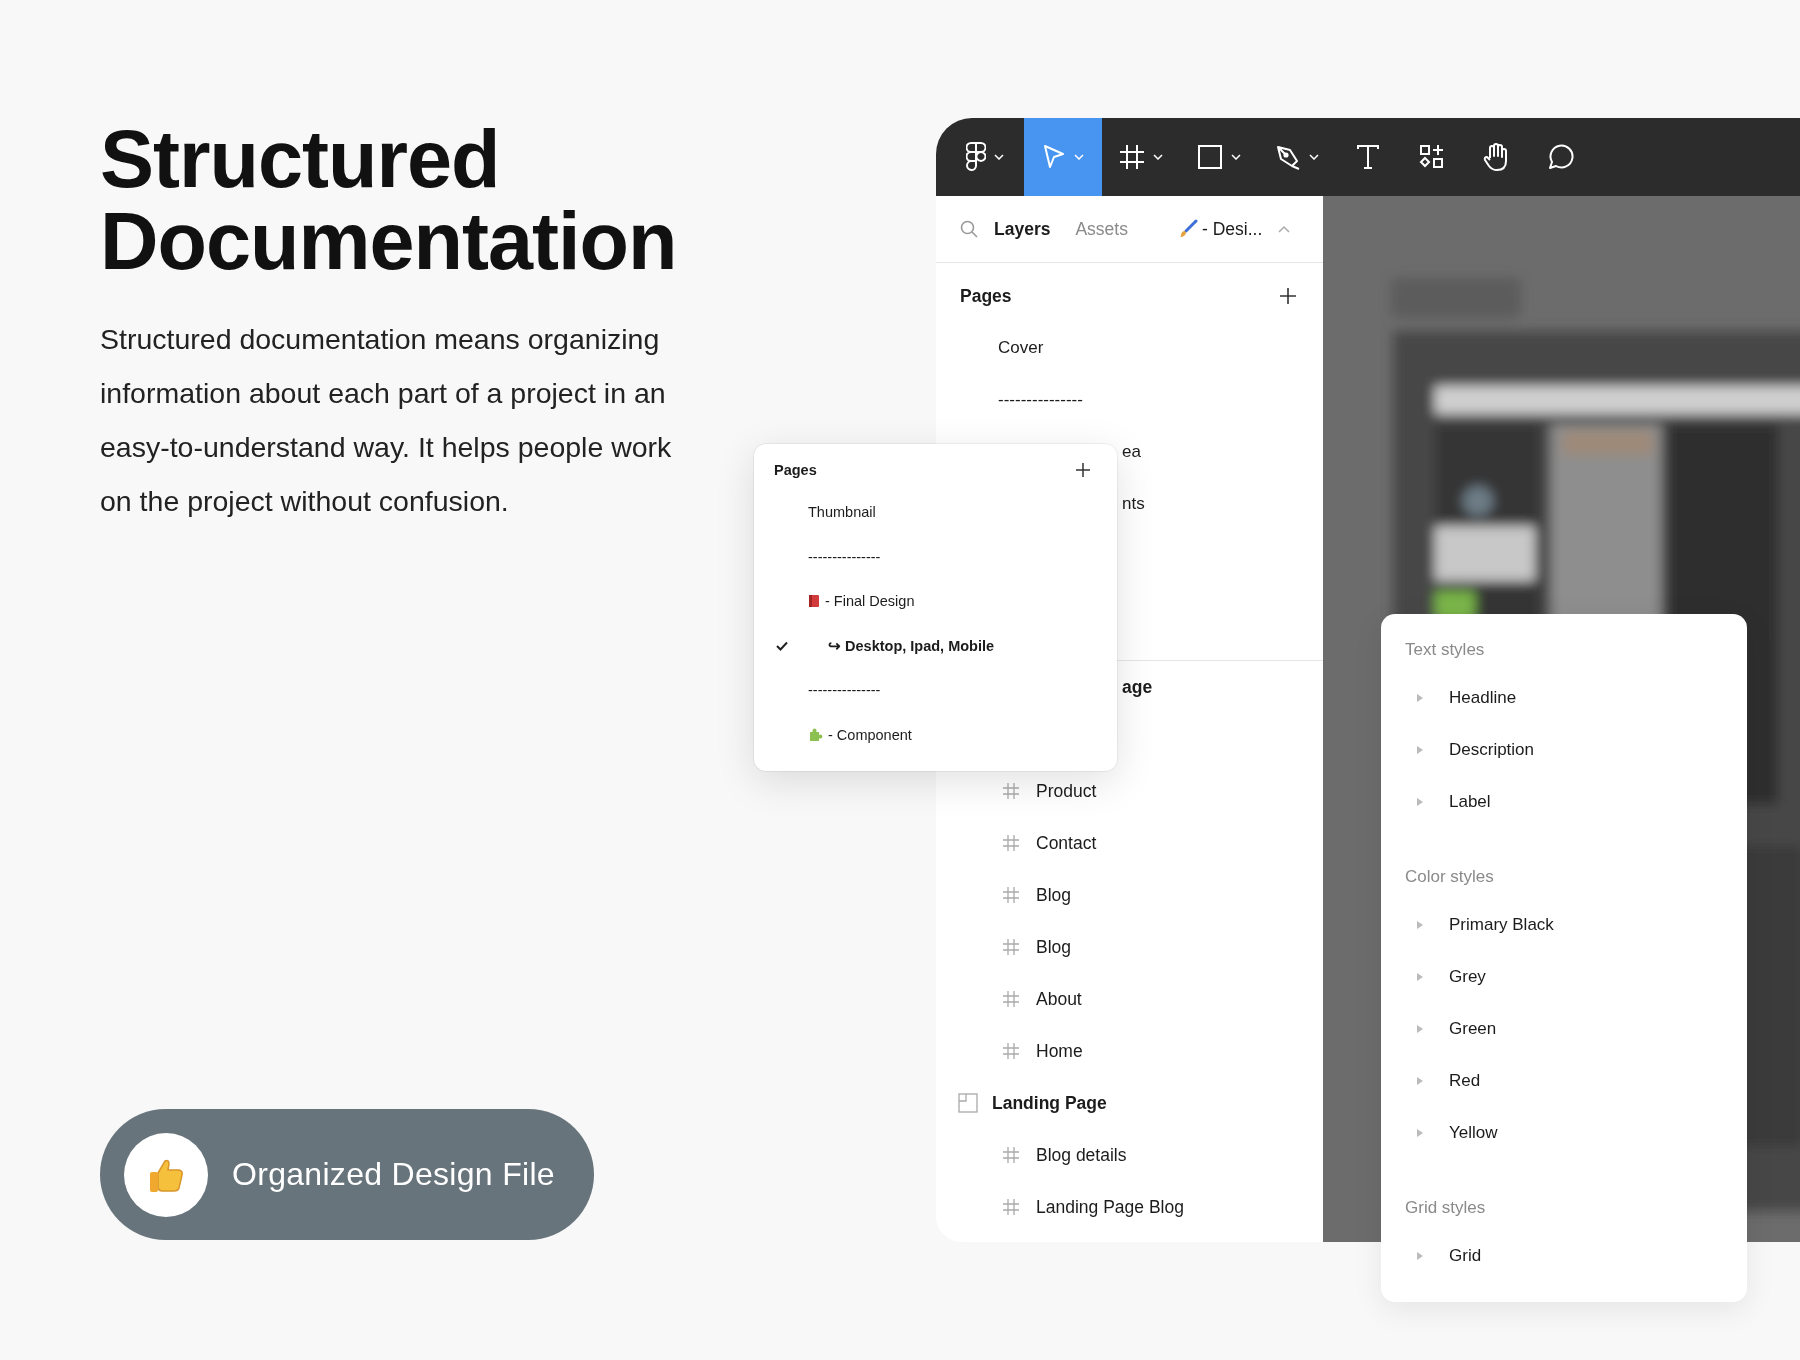 Image resolution: width=1800 pixels, height=1360 pixels. What do you see at coordinates (1501, 925) in the screenshot?
I see `style-item: Primary Black` at bounding box center [1501, 925].